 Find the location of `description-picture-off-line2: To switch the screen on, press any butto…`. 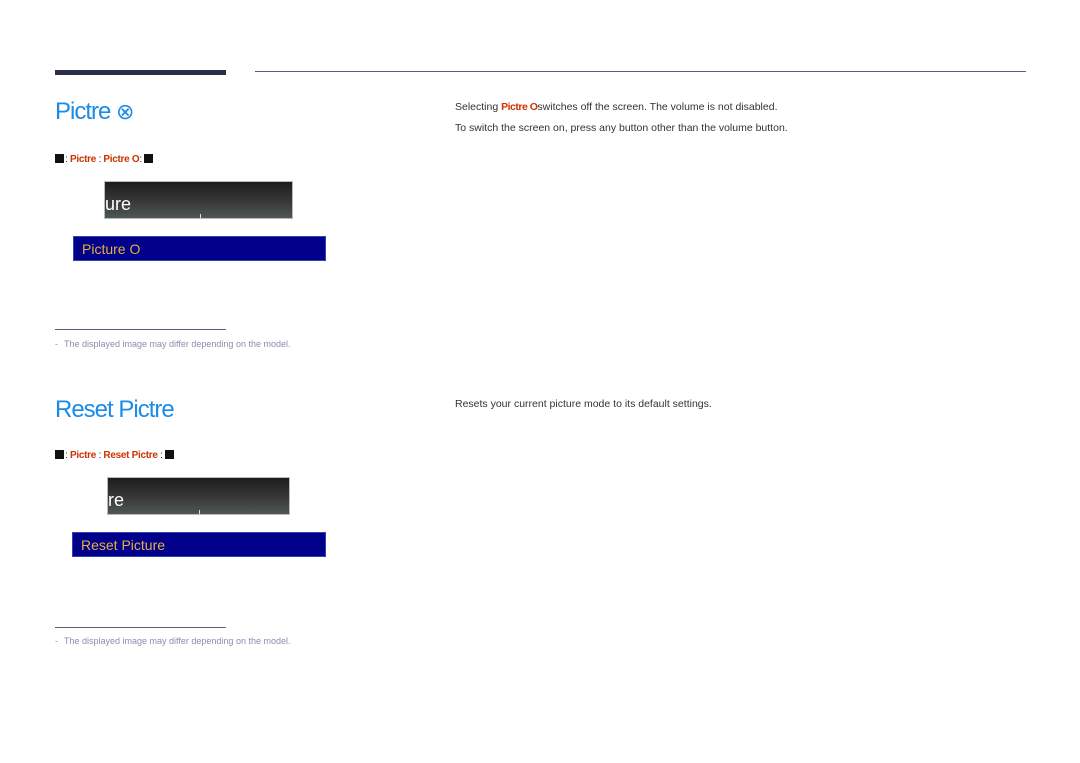

description-picture-off-line2: To switch the screen on, press any butto… is located at coordinates (621, 128).